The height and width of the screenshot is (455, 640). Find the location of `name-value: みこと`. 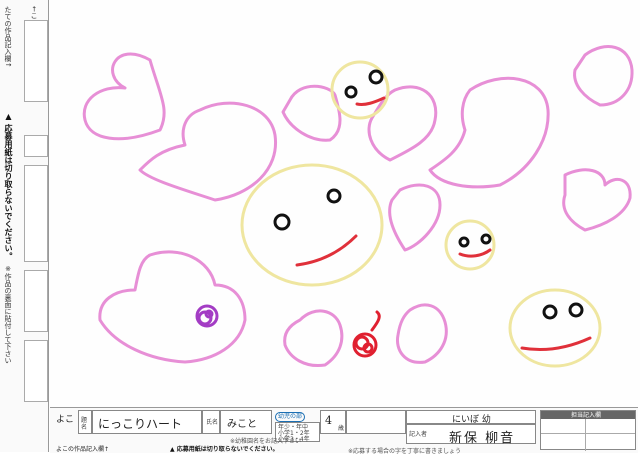

name-value: みこと is located at coordinates (242, 424).